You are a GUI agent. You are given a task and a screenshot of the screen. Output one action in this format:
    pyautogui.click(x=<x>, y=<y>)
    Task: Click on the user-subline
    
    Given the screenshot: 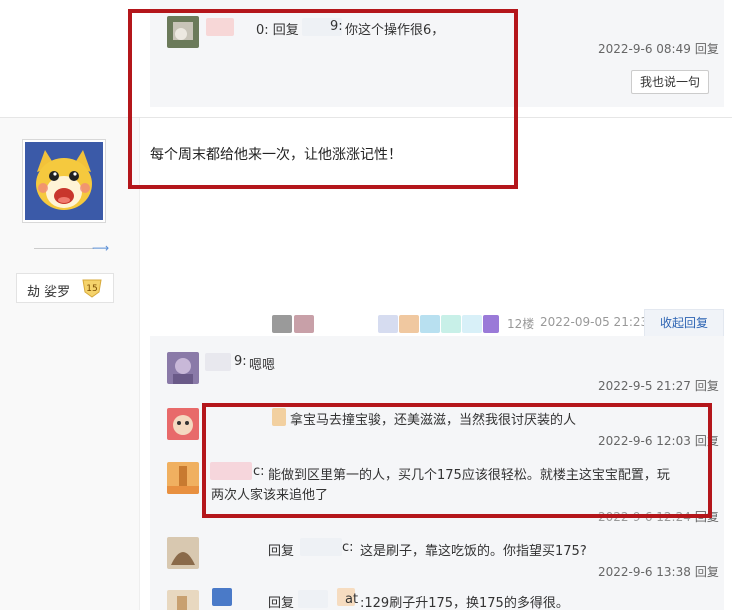 What is the action you would take?
    pyautogui.click(x=64, y=248)
    